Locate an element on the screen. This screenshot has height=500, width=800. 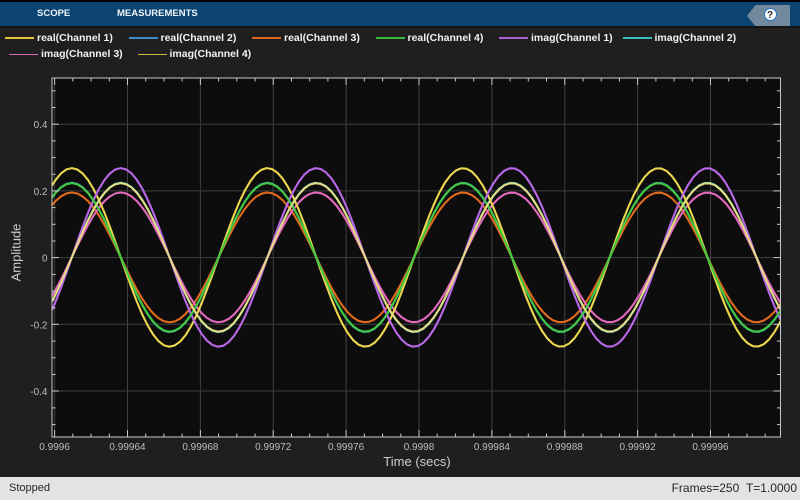
svg-text: 0.99992 is located at coordinates (638, 447).